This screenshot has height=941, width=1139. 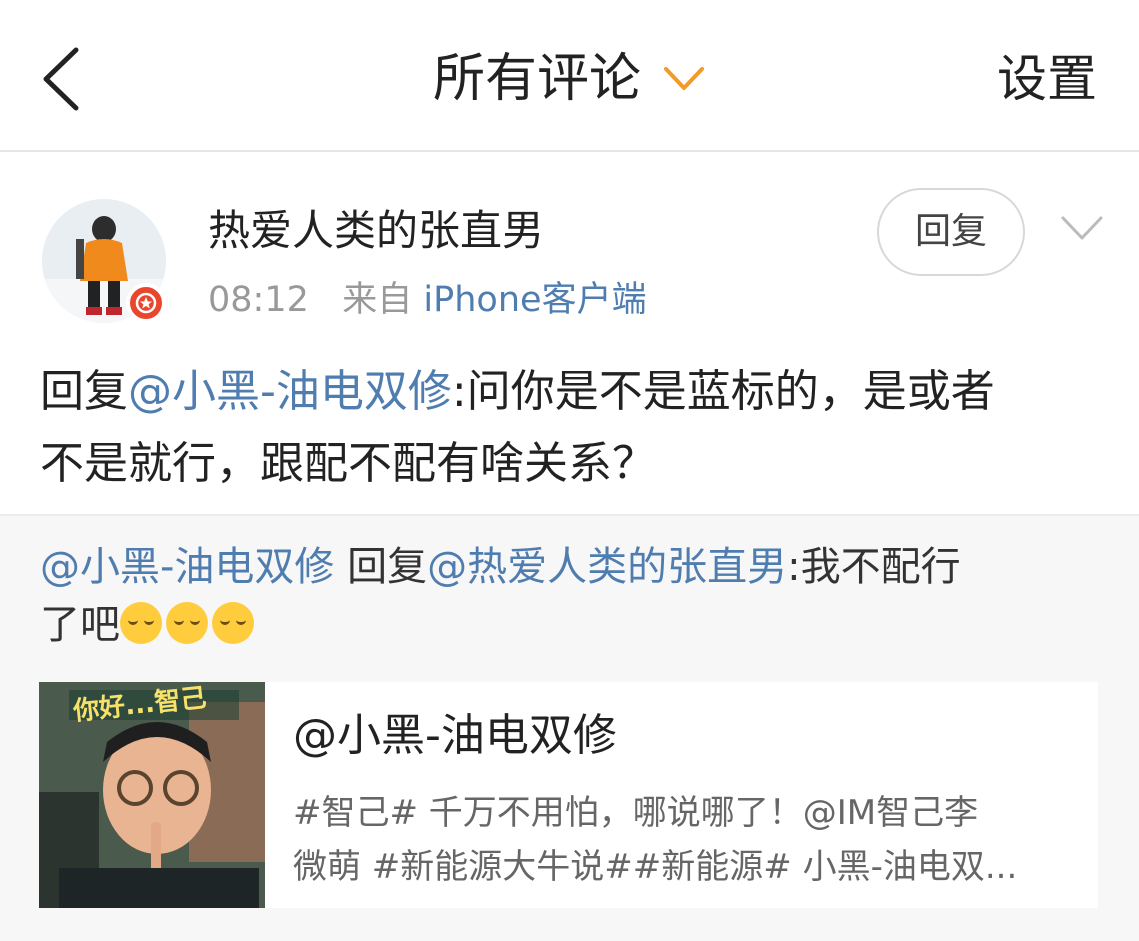 What do you see at coordinates (187, 567) in the screenshot?
I see `reply-author-link: @小黑-油电双修` at bounding box center [187, 567].